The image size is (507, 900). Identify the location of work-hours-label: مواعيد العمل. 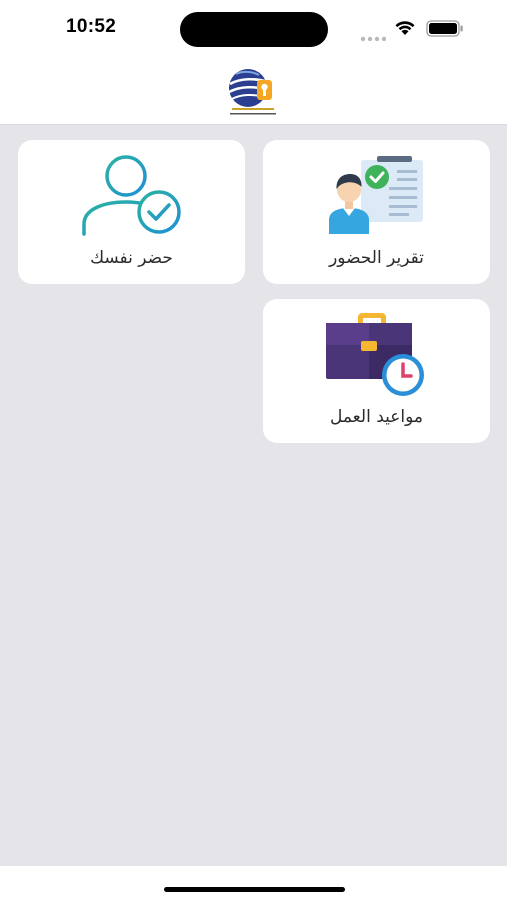
(376, 417).